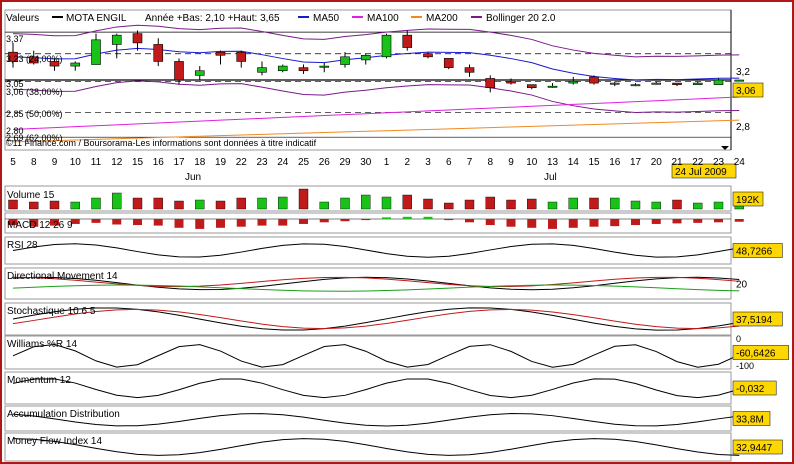  What do you see at coordinates (96, 18) in the screenshot?
I see `legend-series-name: MOTA ENGIL` at bounding box center [96, 18].